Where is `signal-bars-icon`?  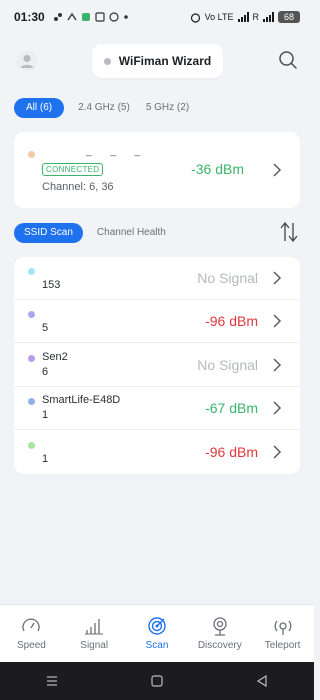 signal-bars-icon is located at coordinates (94, 627).